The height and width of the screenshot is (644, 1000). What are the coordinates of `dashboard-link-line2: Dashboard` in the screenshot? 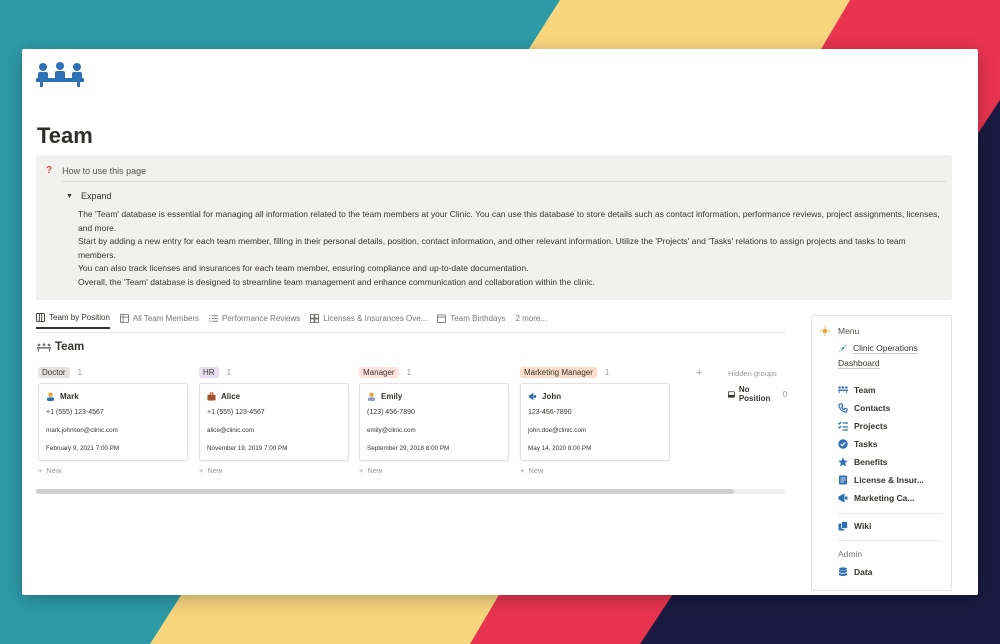 It's located at (859, 363).